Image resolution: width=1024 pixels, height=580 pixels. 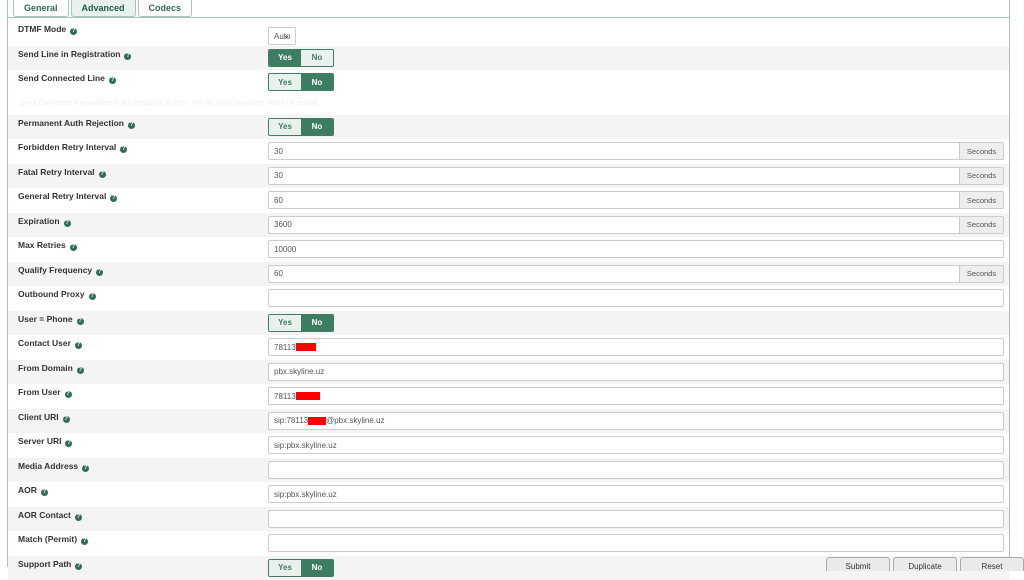 I want to click on from-user-value: 78113, so click(x=285, y=396).